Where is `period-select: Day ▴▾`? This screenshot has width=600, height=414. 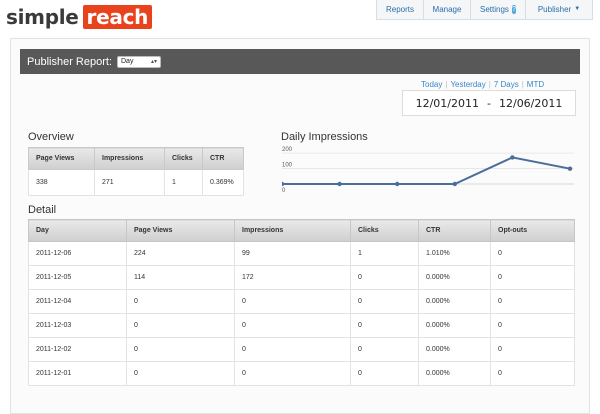
period-select: Day ▴▾ is located at coordinates (139, 61).